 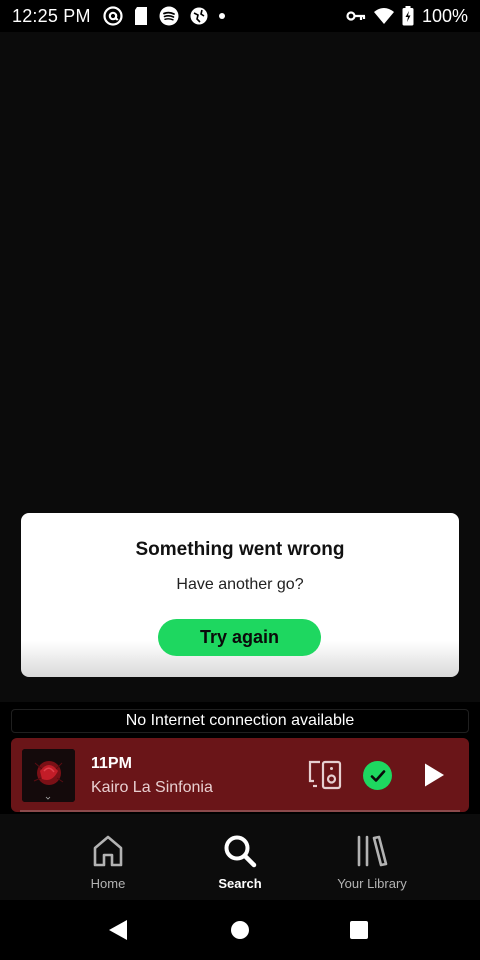 I want to click on checkmark-icon, so click(x=377, y=775).